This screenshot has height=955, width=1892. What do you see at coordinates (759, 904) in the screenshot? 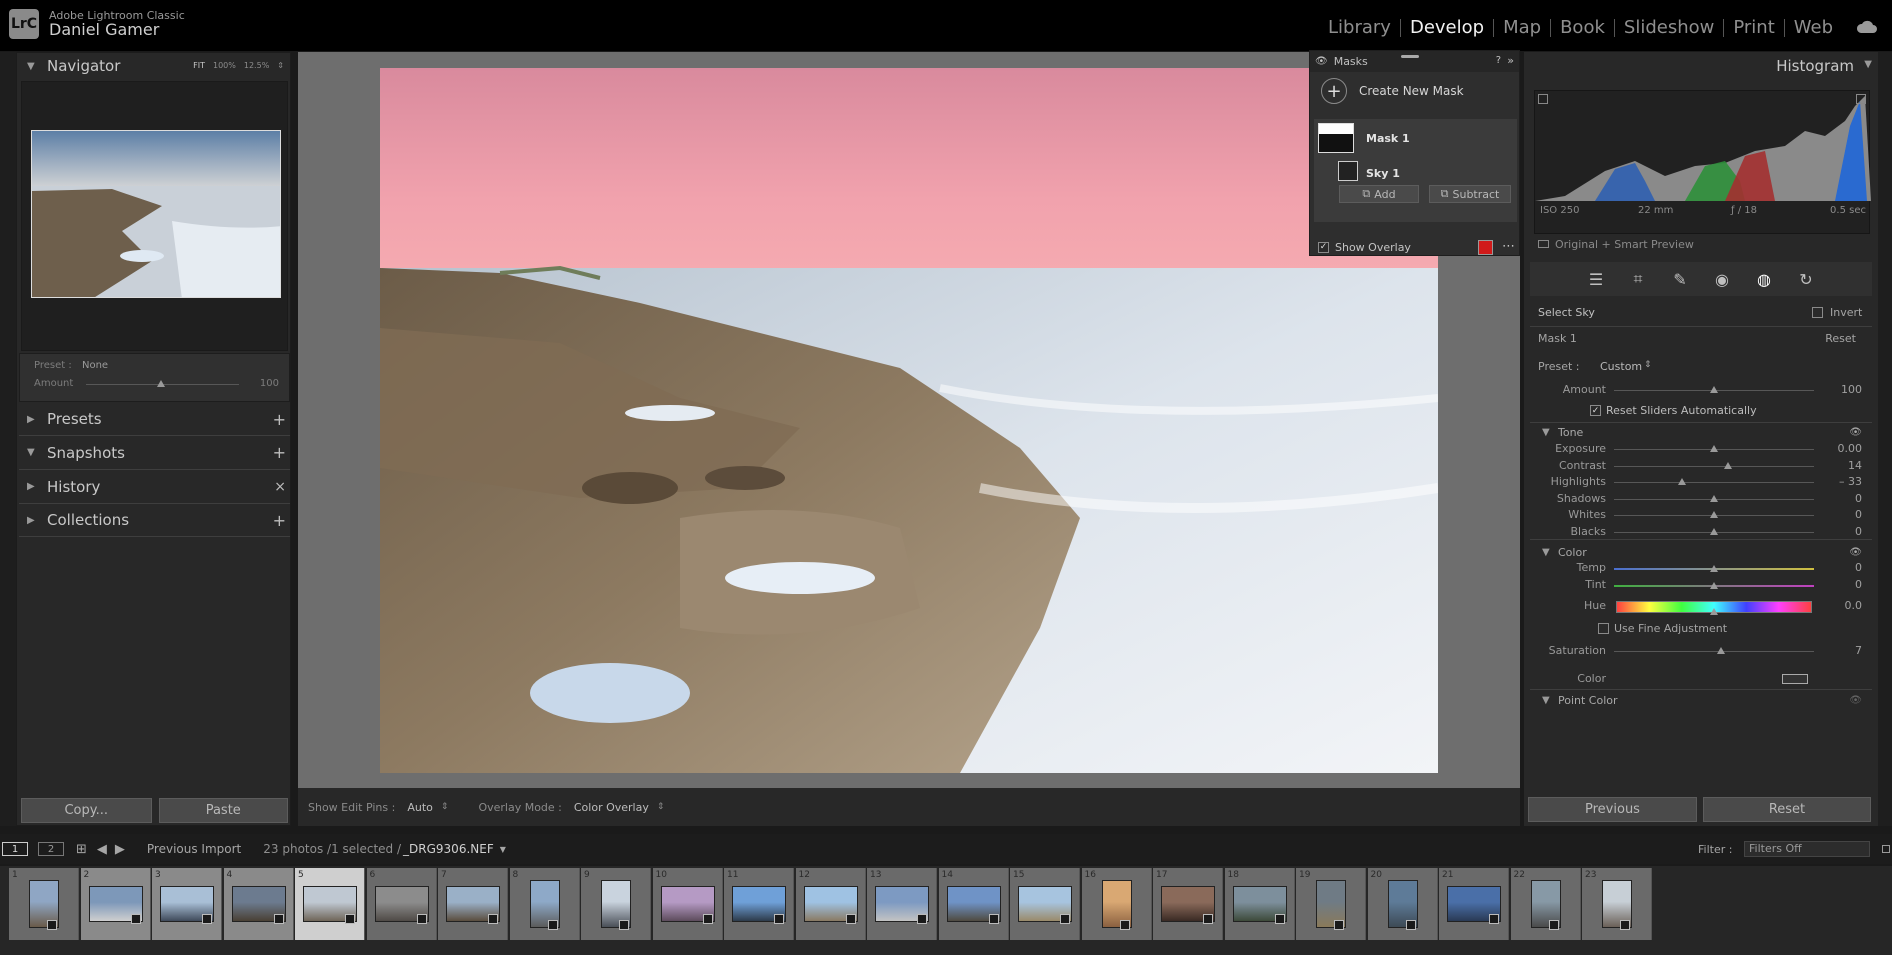
I see `filmstrip-cell: 11` at bounding box center [759, 904].